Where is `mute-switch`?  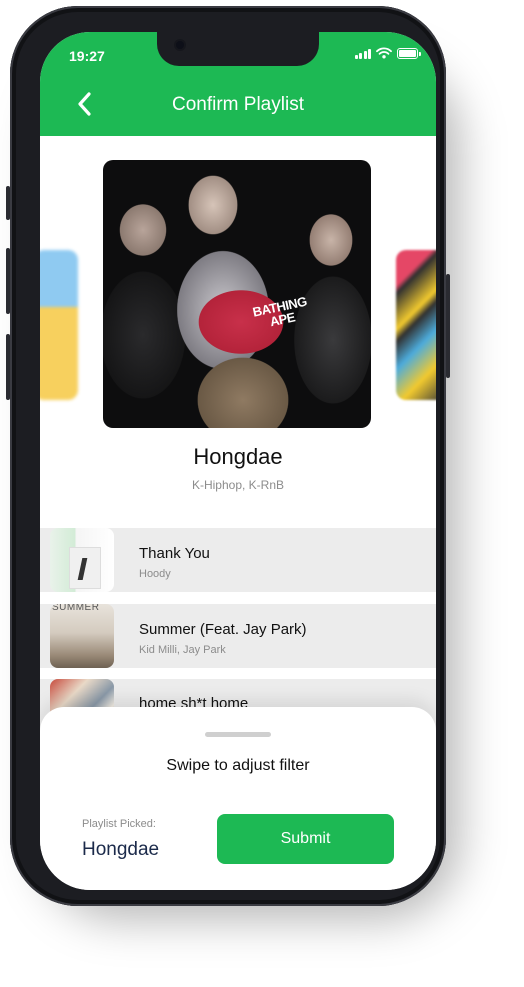 mute-switch is located at coordinates (8, 203).